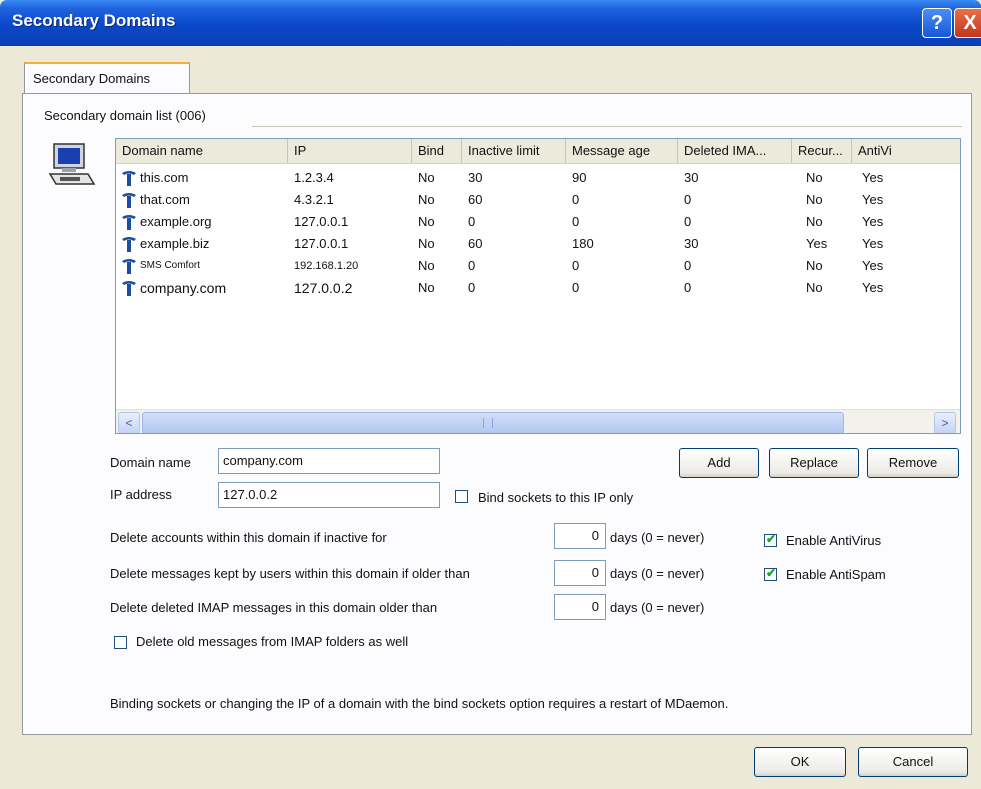 The image size is (981, 789). Describe the element at coordinates (490, 23) in the screenshot. I see `title-bar: Secondary Domains ? X` at that location.